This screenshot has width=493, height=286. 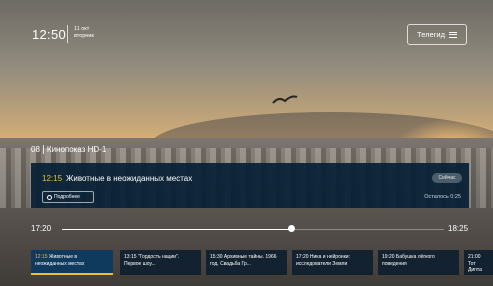 I want to click on progress-knob, so click(x=291, y=228).